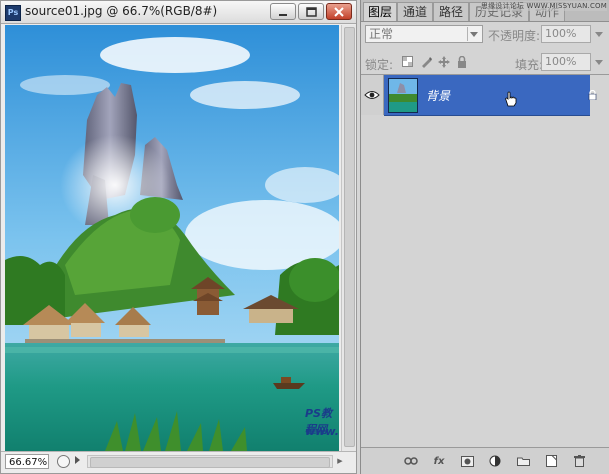  I want to click on vertical-scroll-thumb, so click(349, 237).